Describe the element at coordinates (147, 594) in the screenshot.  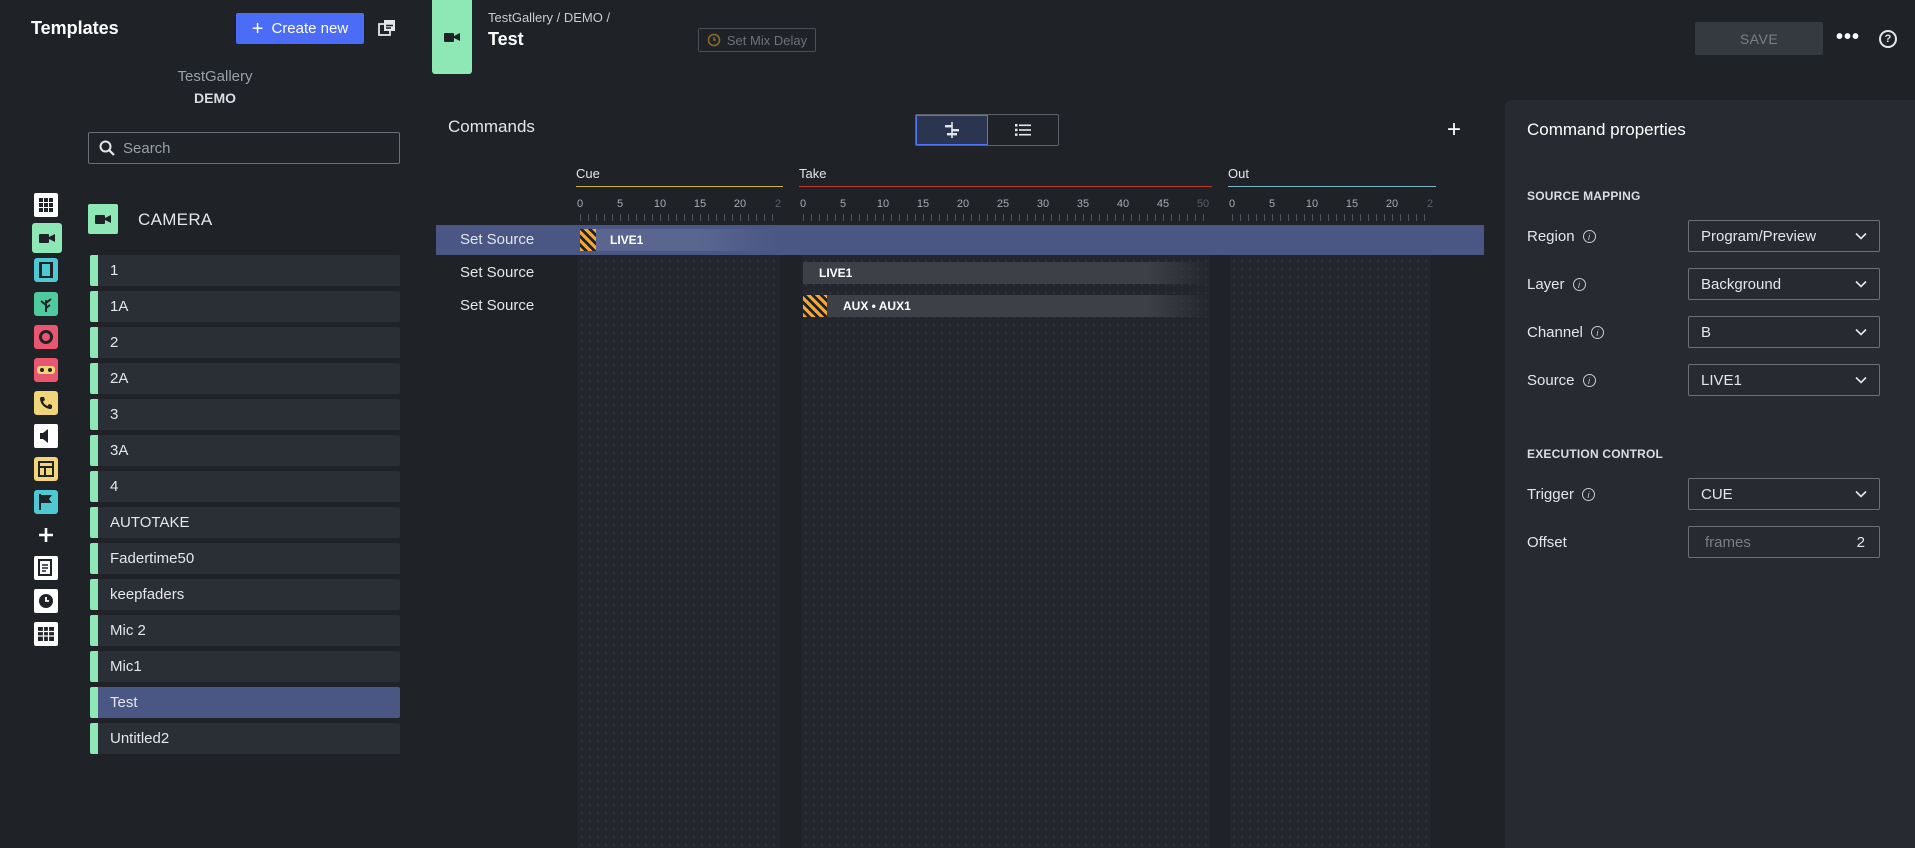
I see `template-label: keepfaders` at that location.